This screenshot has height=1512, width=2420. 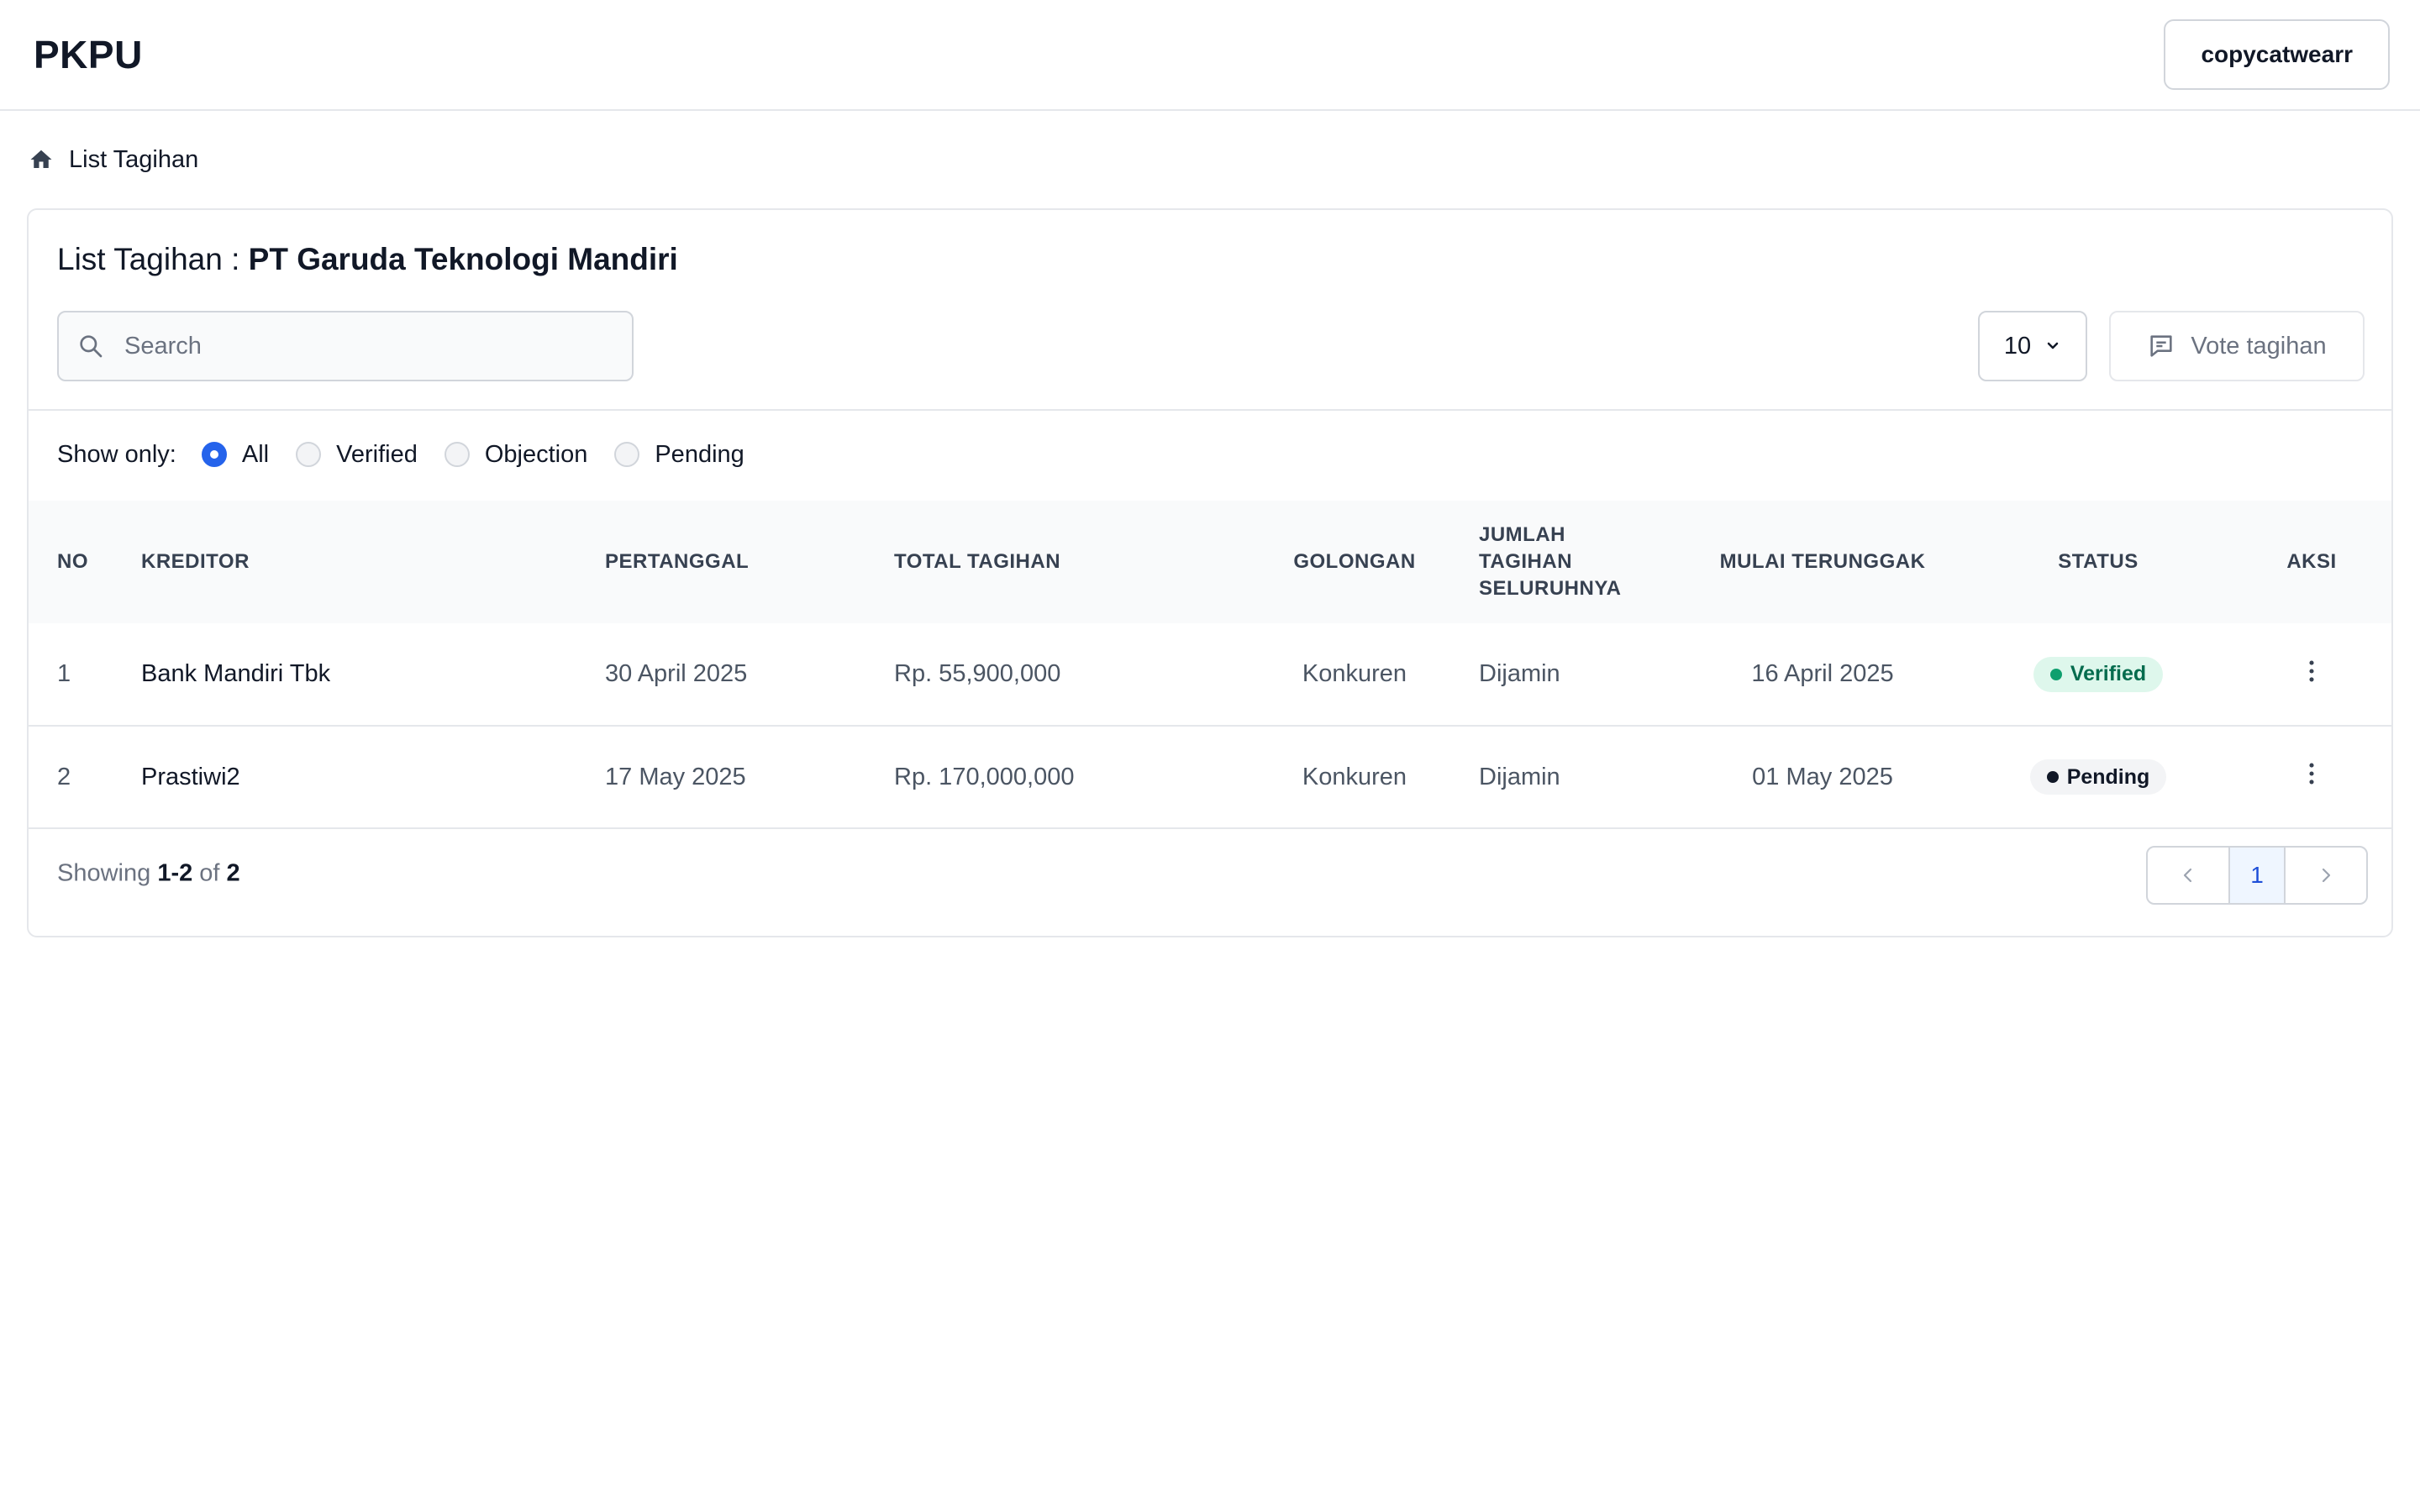 What do you see at coordinates (195, 561) in the screenshot?
I see `col-kreditor: KREDITOR` at bounding box center [195, 561].